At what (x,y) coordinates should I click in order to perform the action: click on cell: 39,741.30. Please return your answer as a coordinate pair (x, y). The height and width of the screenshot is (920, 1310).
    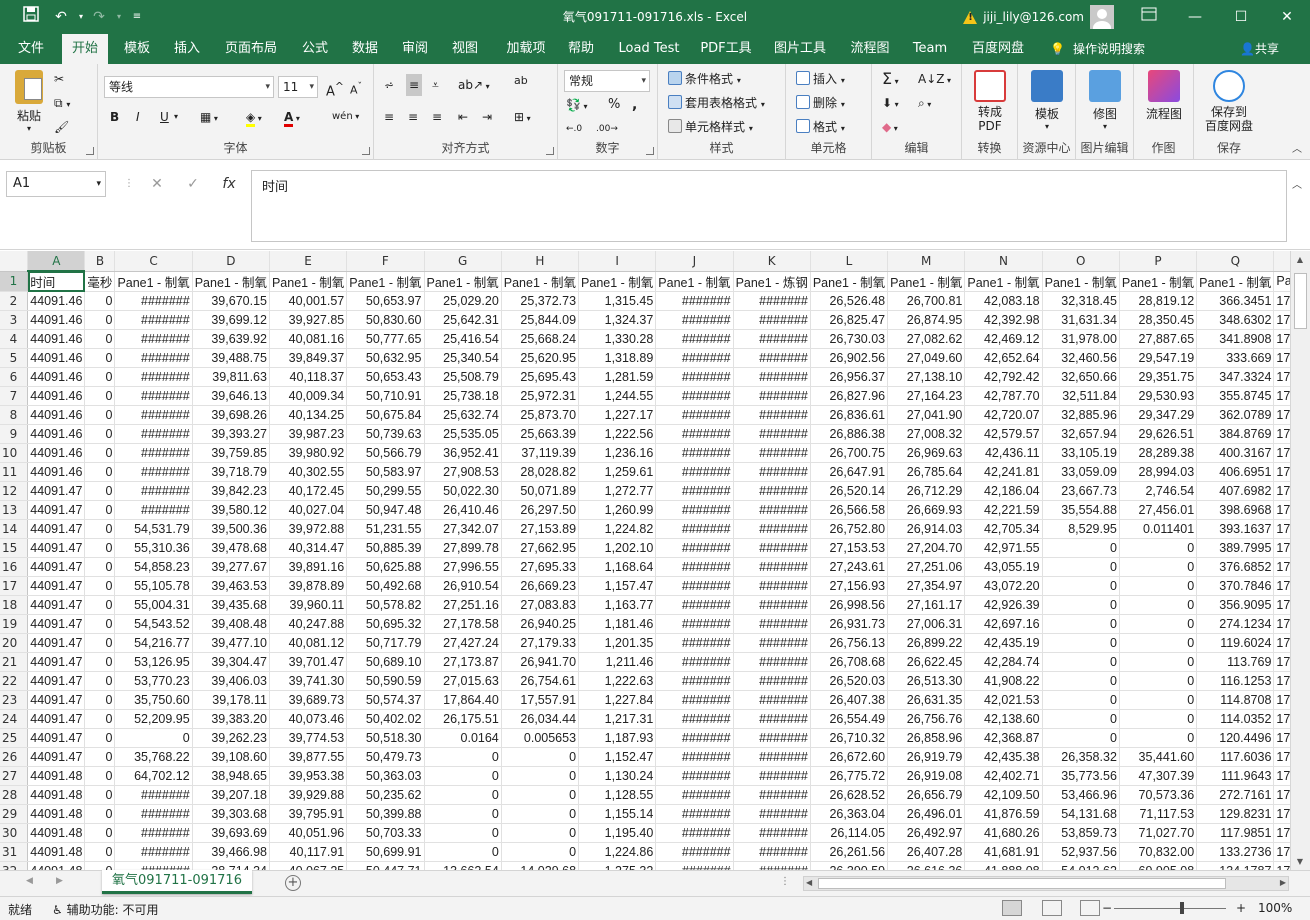
    Looking at the image, I should click on (308, 681).